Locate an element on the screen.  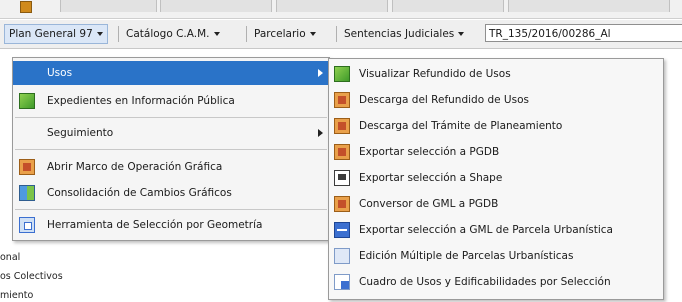
submenu-item-exportar-shape: Exportar selección a Shape is located at coordinates (496, 178).